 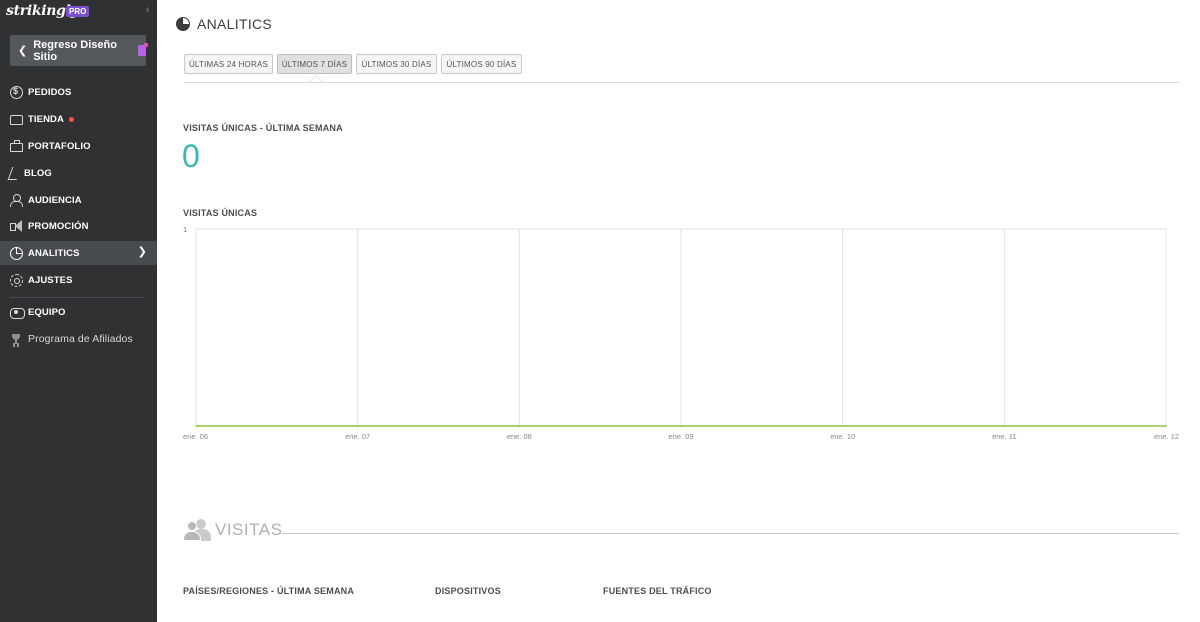 I want to click on sidebar-item-tienda: TIENDA, so click(x=78, y=119).